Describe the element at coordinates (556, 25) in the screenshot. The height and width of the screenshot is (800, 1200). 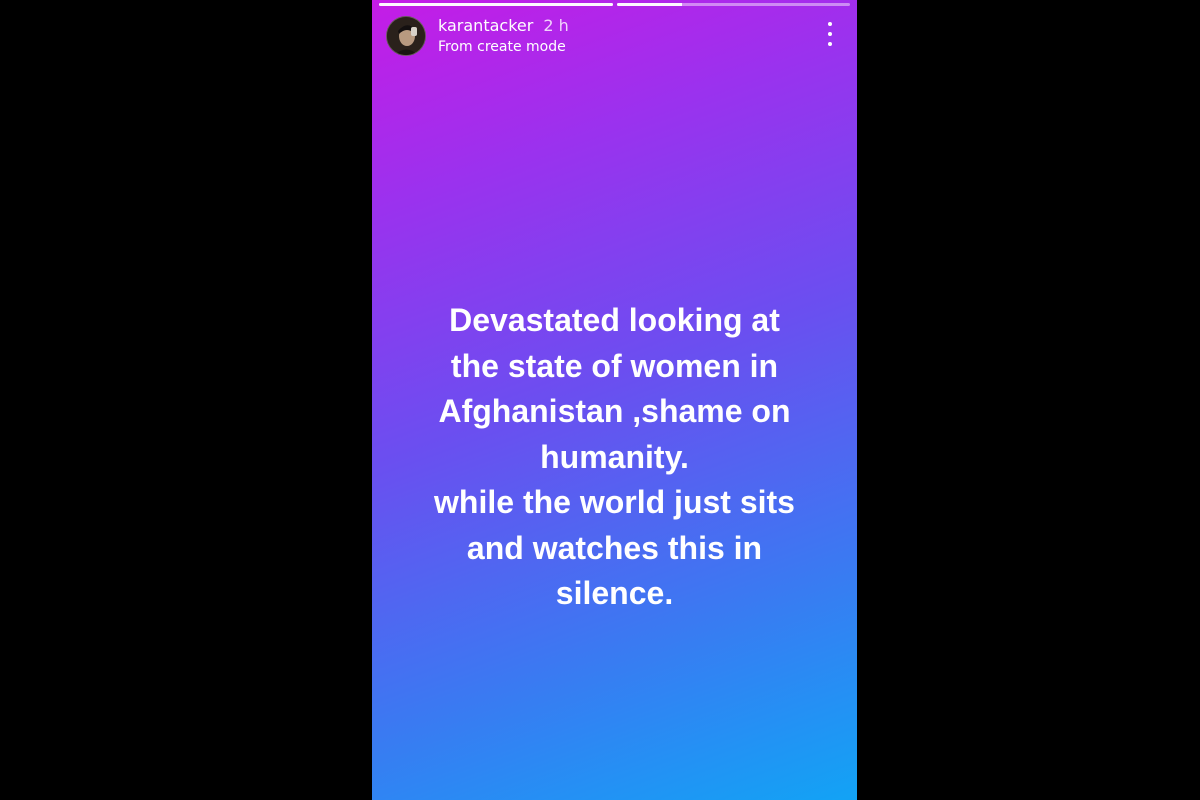
I see `post-time: 2 h` at that location.